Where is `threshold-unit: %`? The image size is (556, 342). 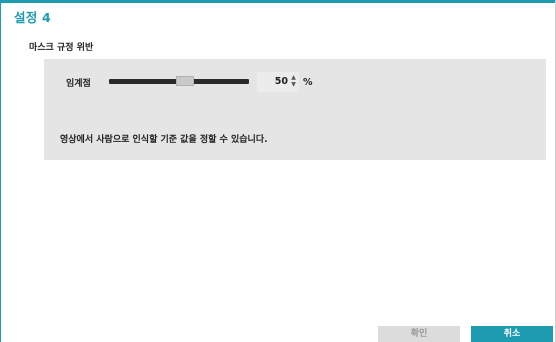
threshold-unit: % is located at coordinates (308, 82).